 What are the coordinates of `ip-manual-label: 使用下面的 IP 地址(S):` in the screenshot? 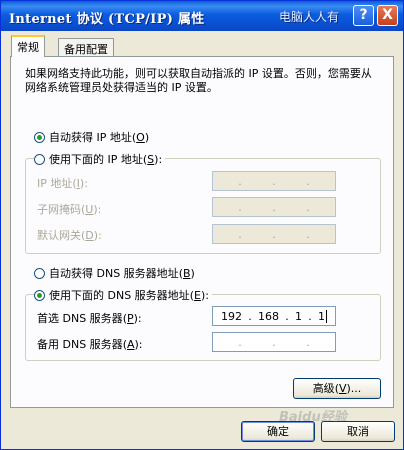 It's located at (106, 159).